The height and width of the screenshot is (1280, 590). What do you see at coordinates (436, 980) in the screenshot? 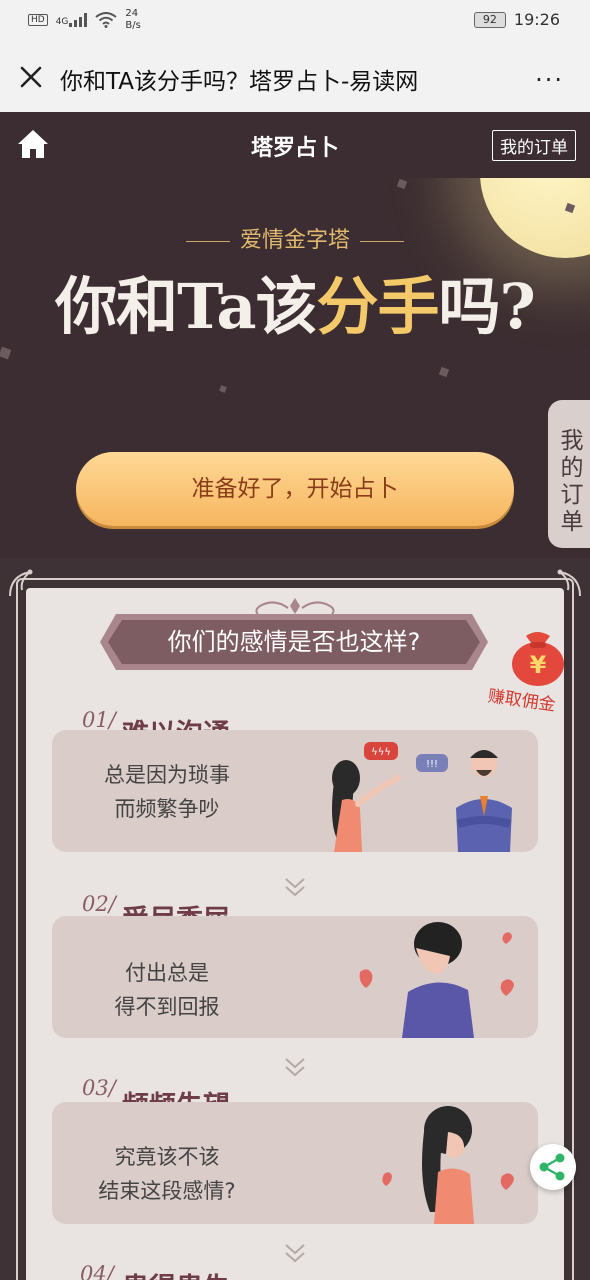
I see `sad-man-illustration` at bounding box center [436, 980].